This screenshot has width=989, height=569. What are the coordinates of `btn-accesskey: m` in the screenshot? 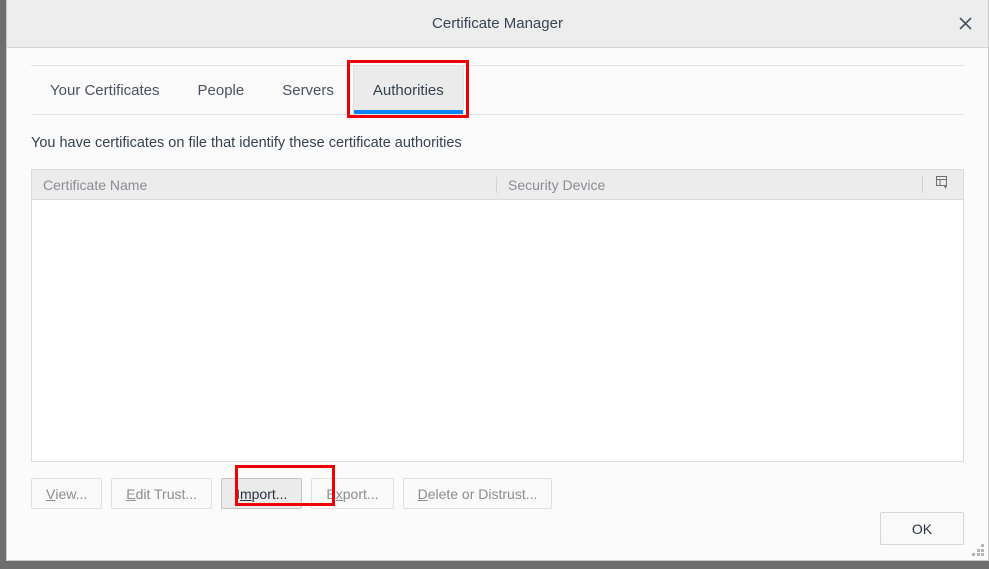 It's located at (245, 493).